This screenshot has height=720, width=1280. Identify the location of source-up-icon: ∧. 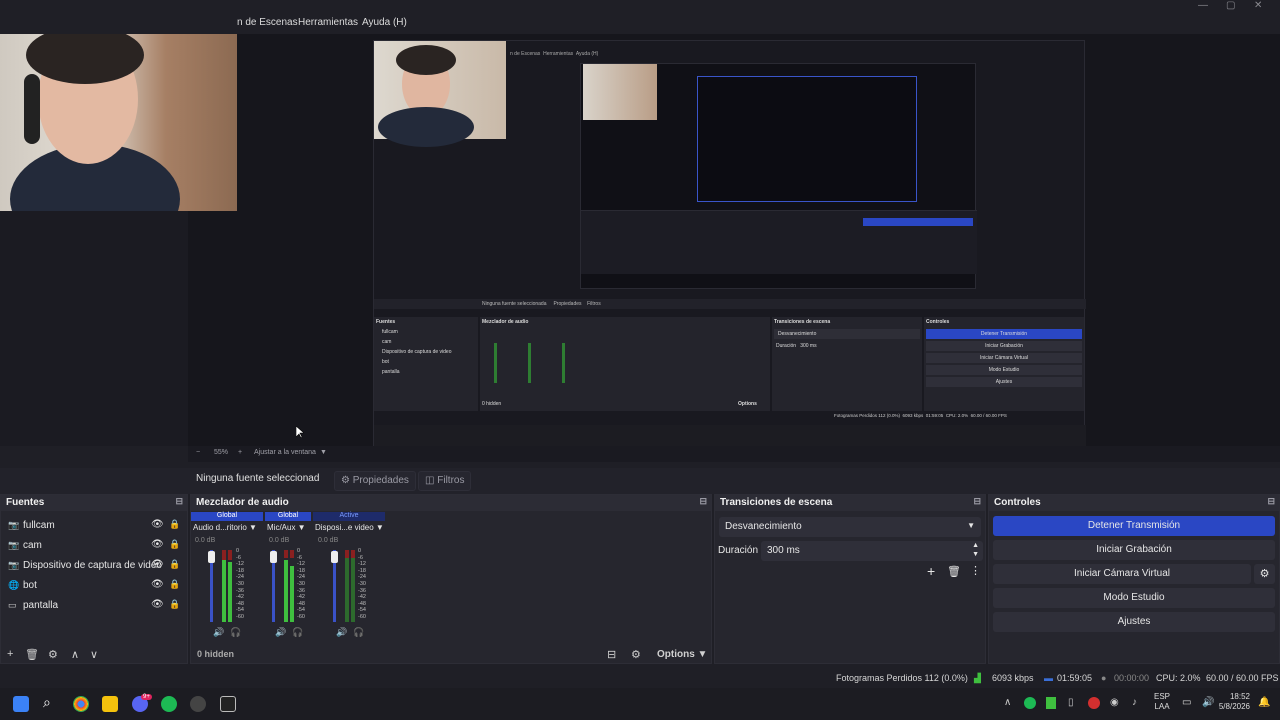
(75, 654).